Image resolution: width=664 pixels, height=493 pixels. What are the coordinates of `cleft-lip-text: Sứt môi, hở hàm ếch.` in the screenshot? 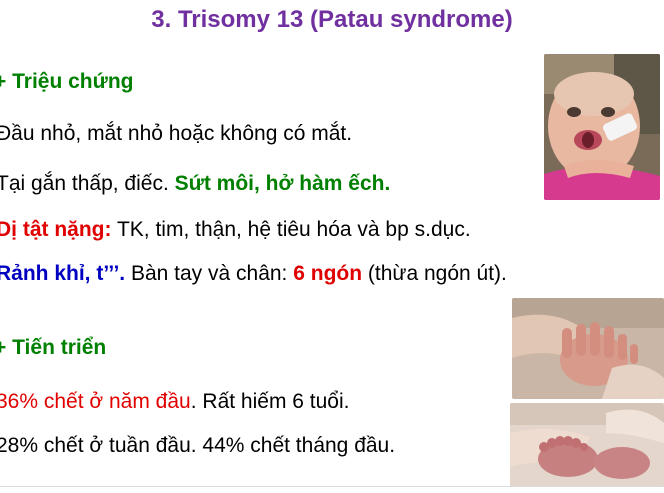 It's located at (282, 183).